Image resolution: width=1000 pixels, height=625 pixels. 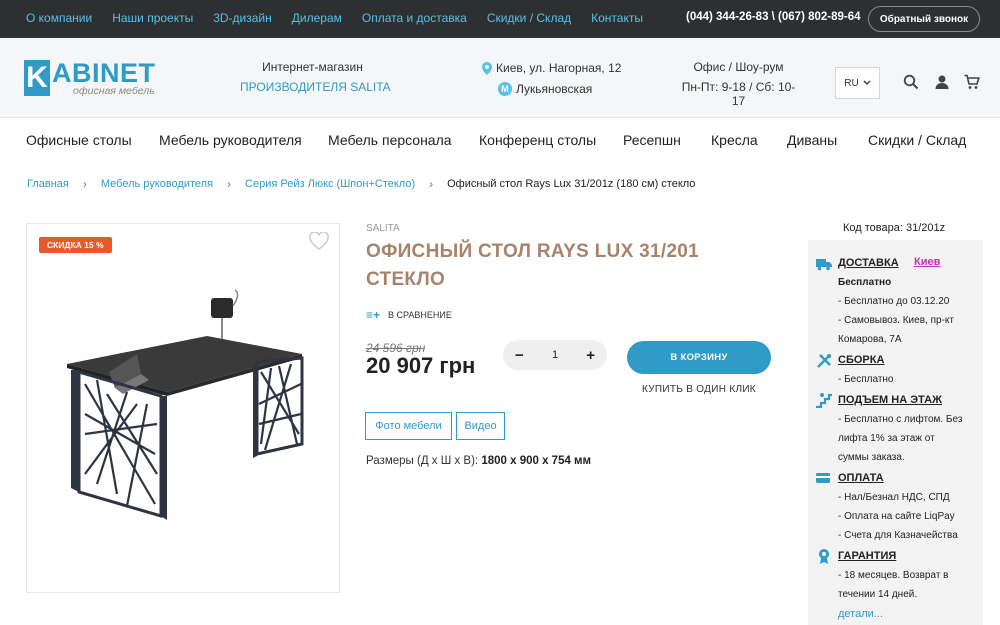 What do you see at coordinates (559, 68) in the screenshot?
I see `address-text: Киев, ул. Нагорная, 12` at bounding box center [559, 68].